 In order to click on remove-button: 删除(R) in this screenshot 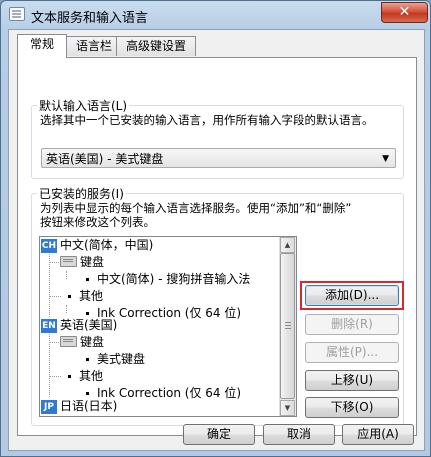, I will do `click(352, 324)`.